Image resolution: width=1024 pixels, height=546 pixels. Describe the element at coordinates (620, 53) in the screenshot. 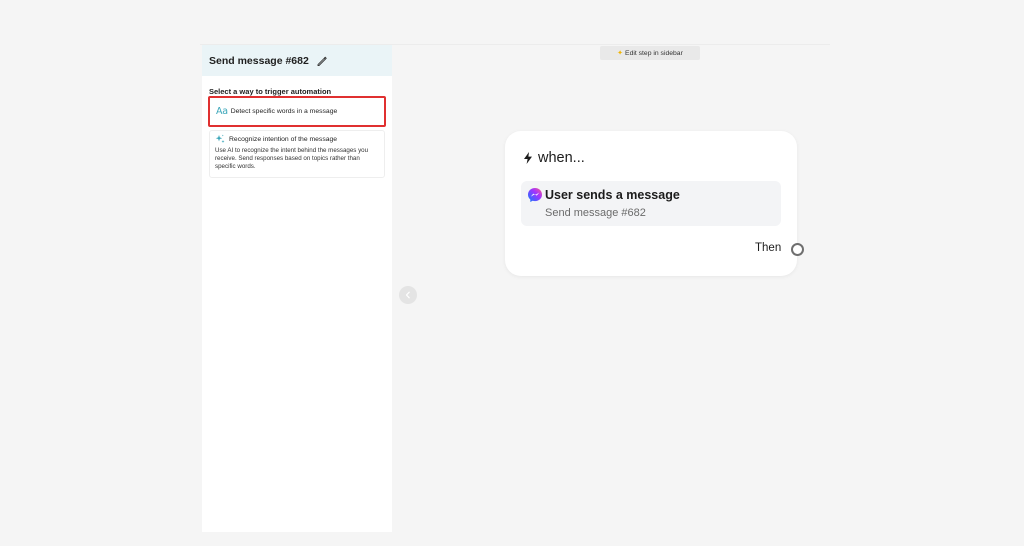

I see `magic-wand-icon: ✦` at that location.